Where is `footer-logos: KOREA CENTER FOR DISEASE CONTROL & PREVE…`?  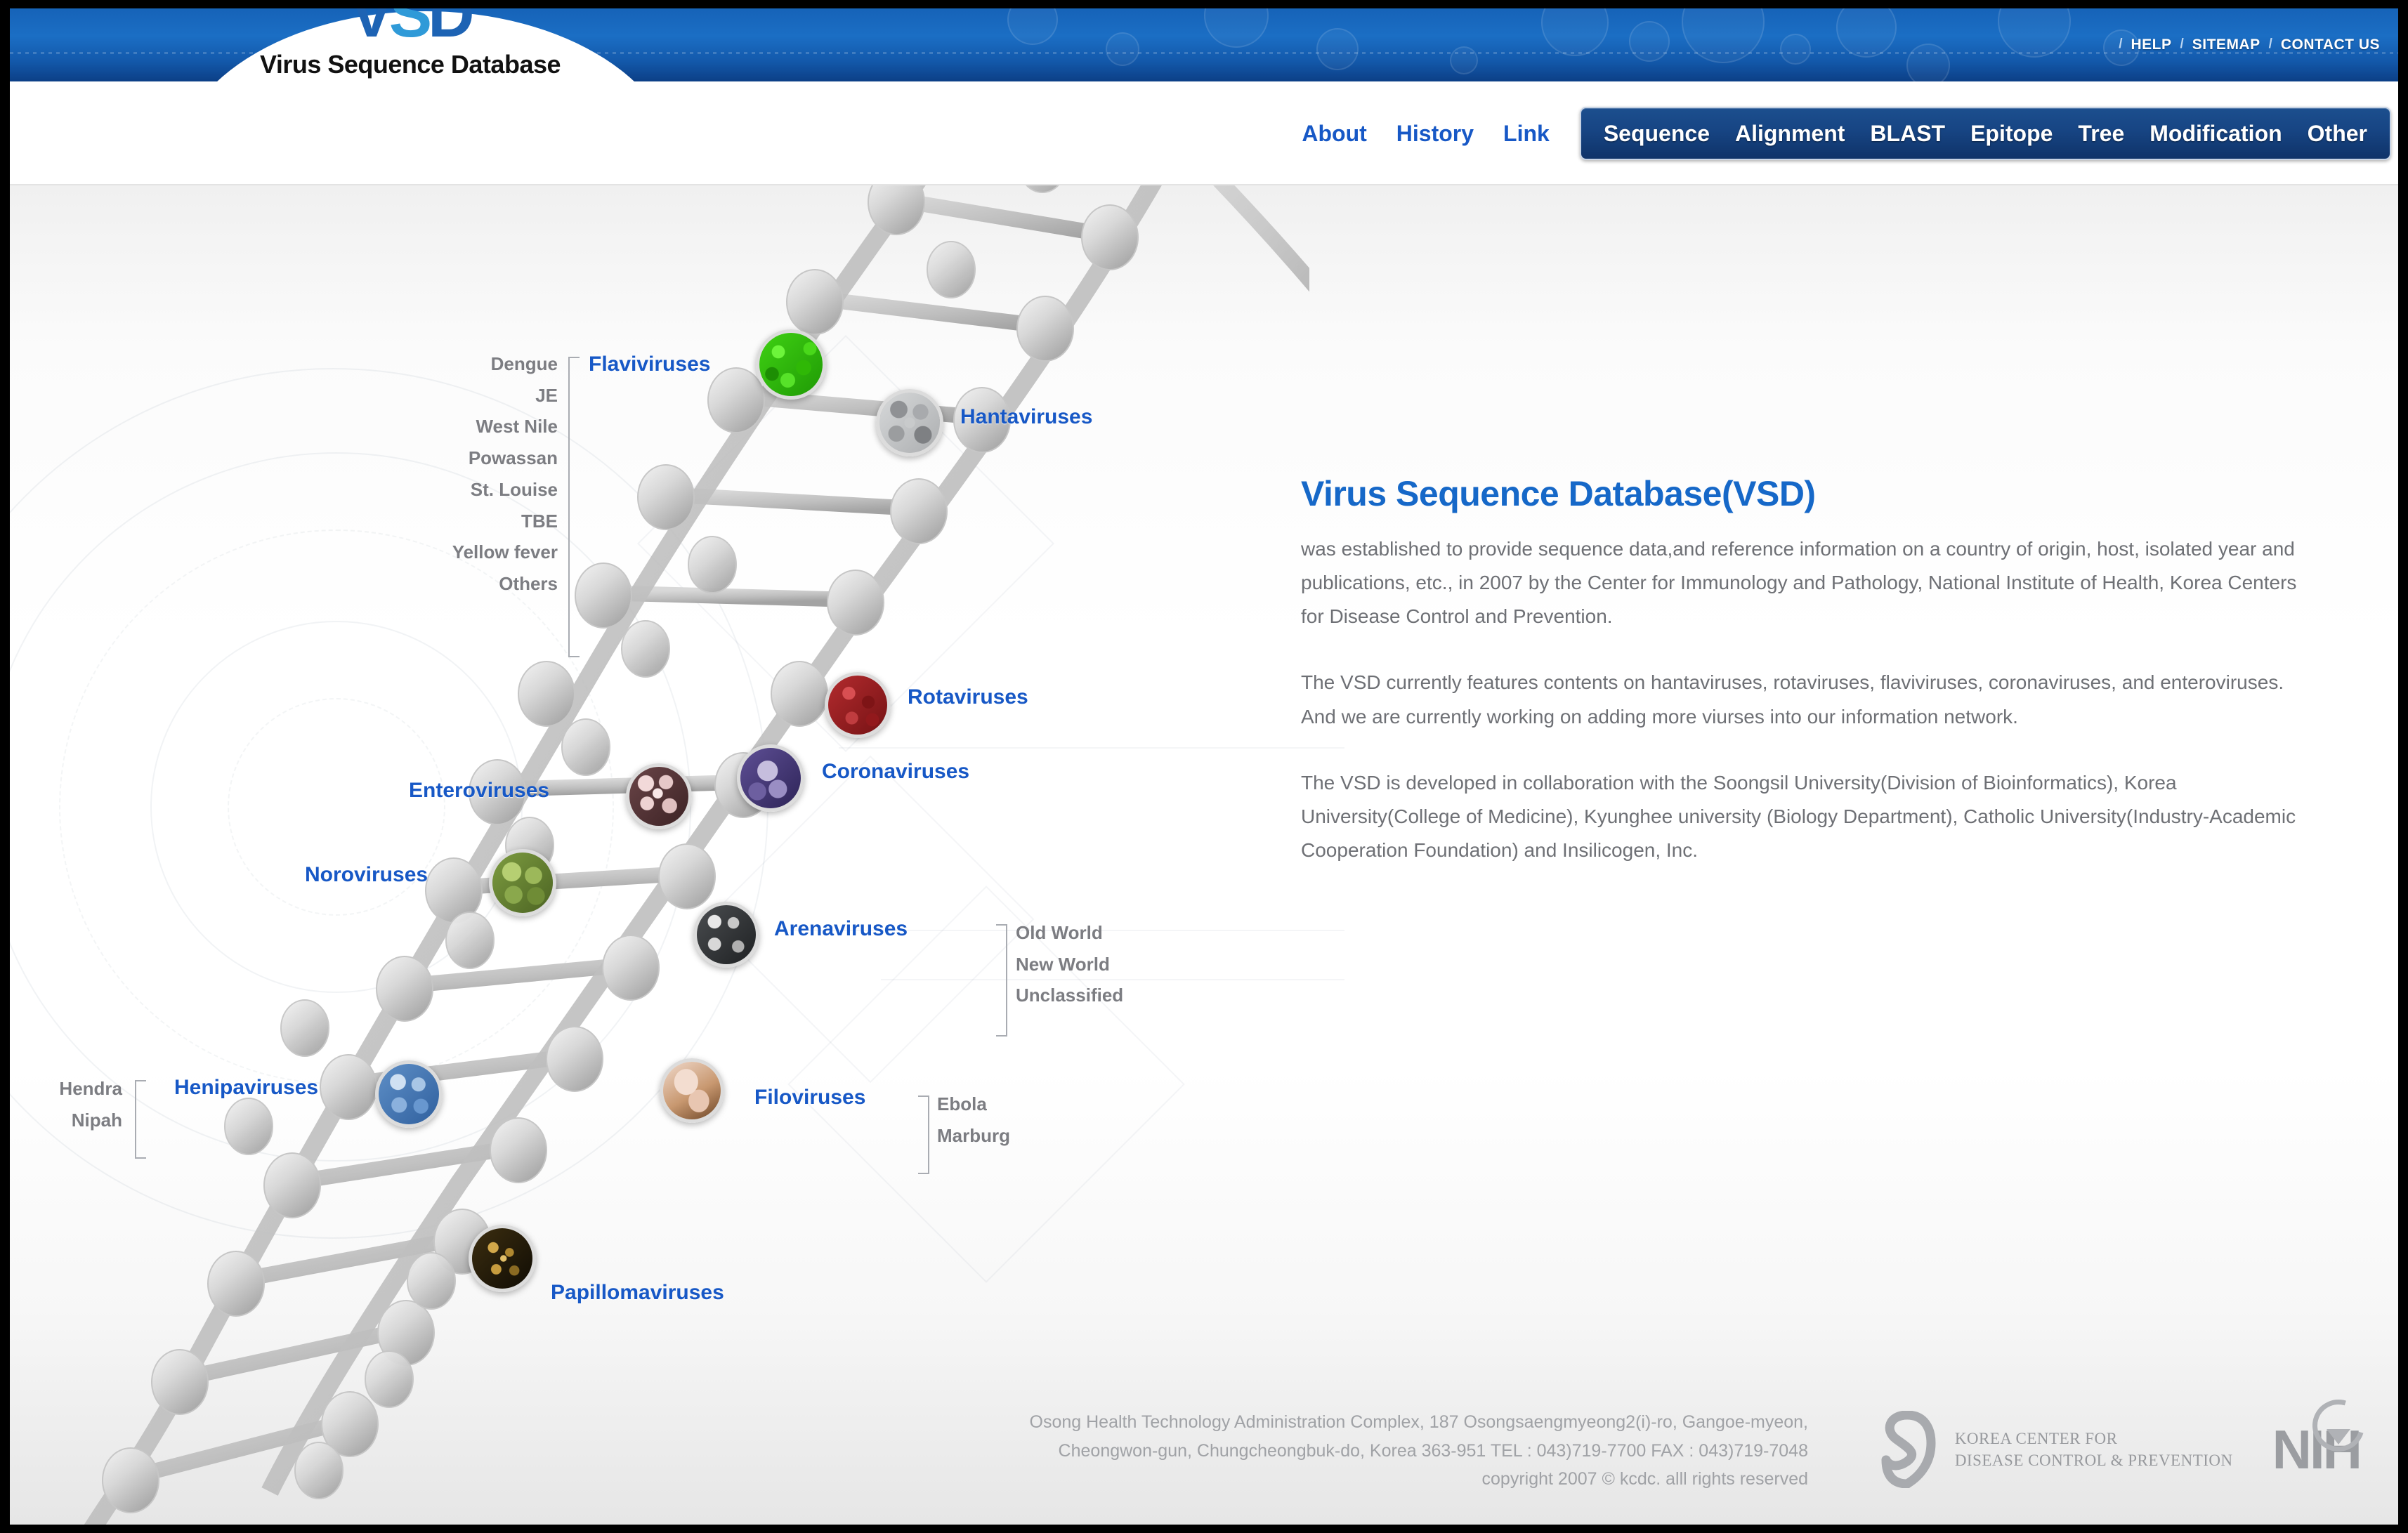 footer-logos: KOREA CENTER FOR DISEASE CONTROL & PREVE… is located at coordinates (2125, 1440).